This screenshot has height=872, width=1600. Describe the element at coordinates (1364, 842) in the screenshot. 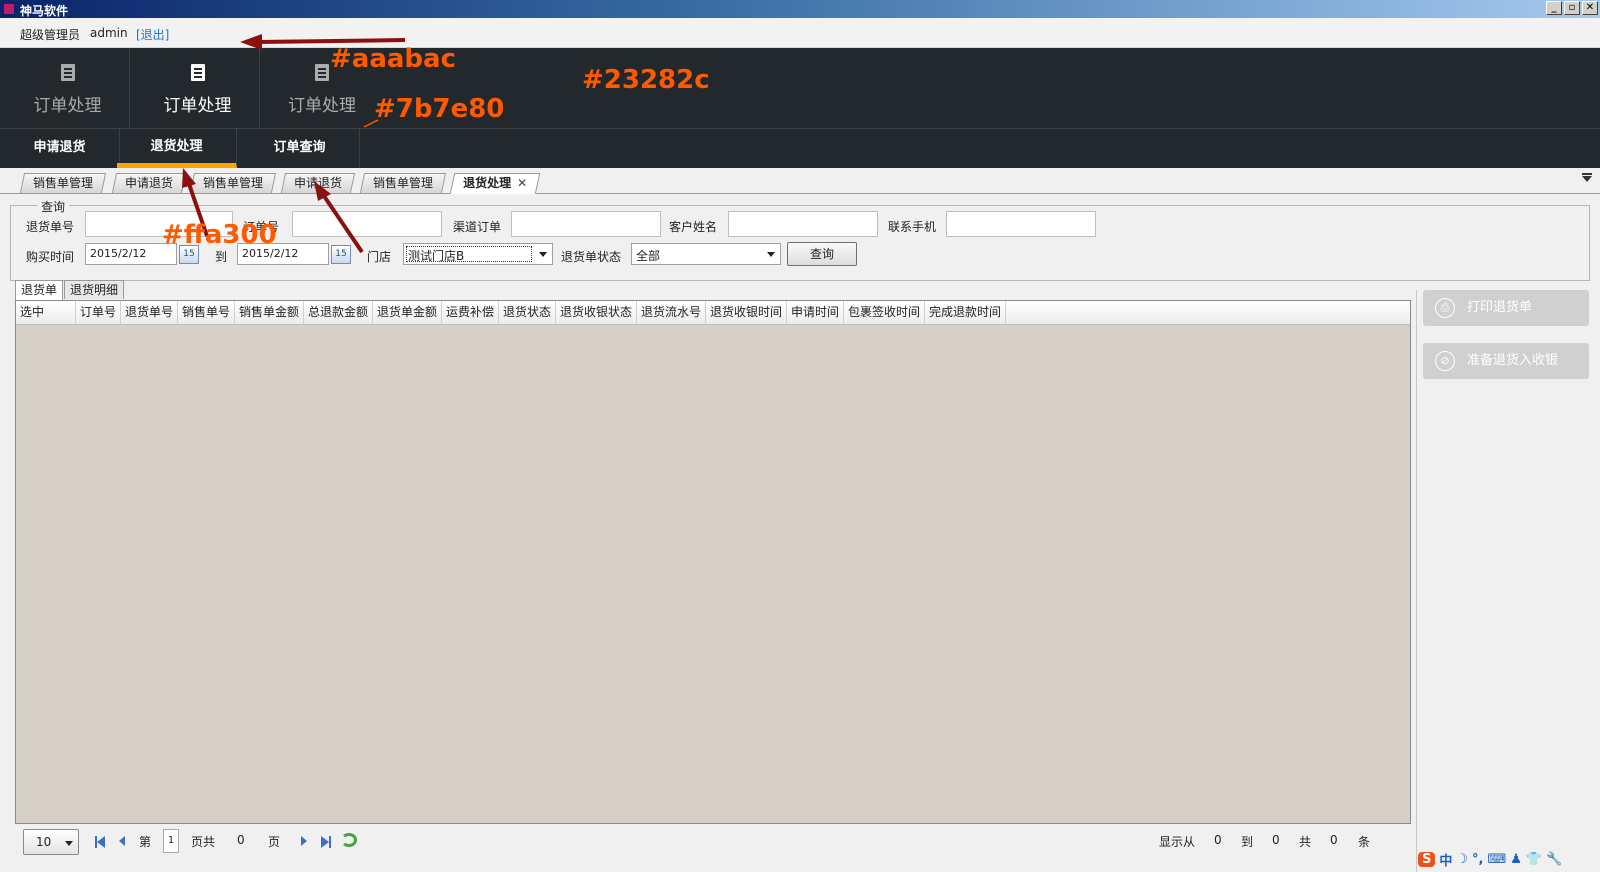

I see `unit-label: 条` at that location.